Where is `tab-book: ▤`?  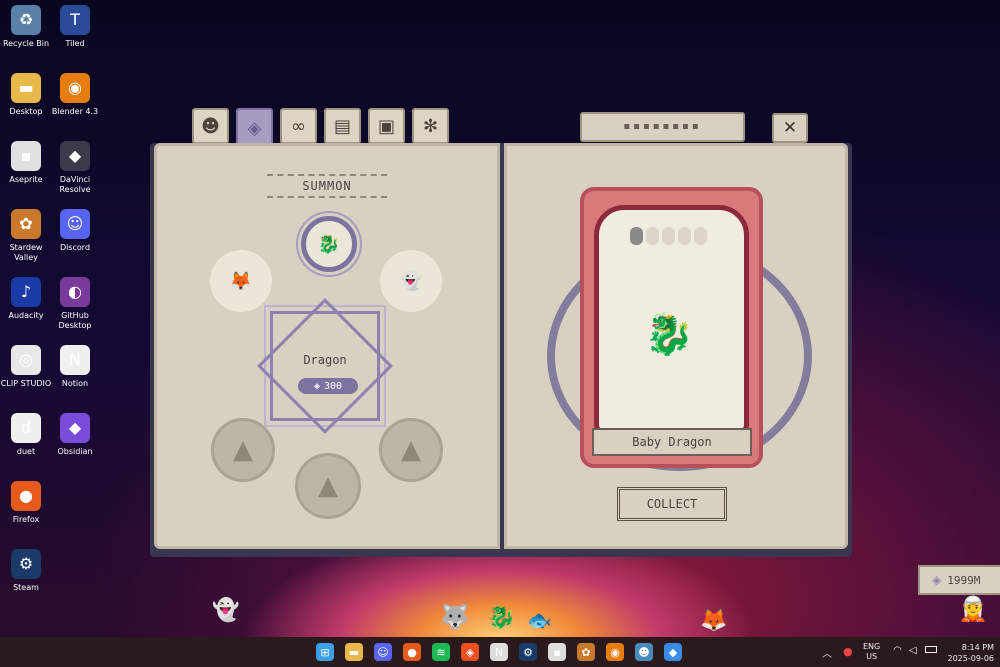
tab-book: ▤ is located at coordinates (342, 126).